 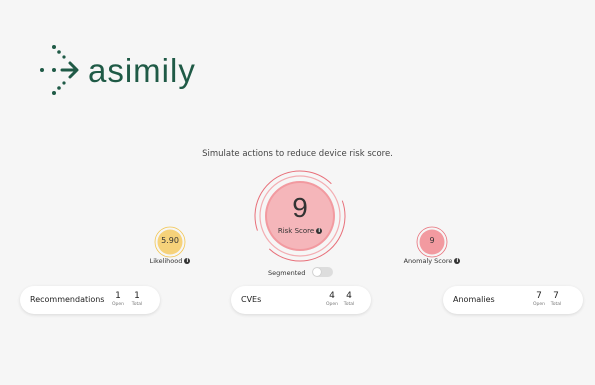 What do you see at coordinates (301, 300) in the screenshot?
I see `cves-card: CVEs 4 Open 4 Total` at bounding box center [301, 300].